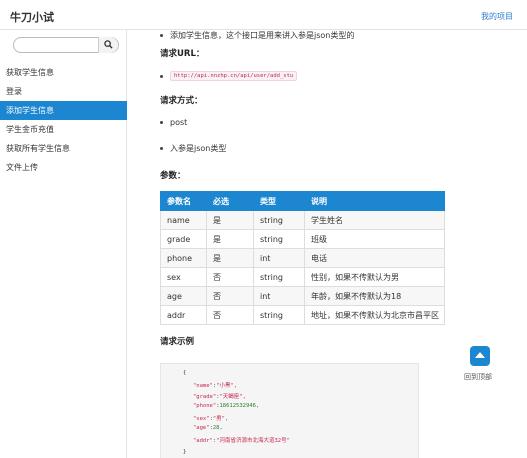  I want to click on method-post: post, so click(179, 122).